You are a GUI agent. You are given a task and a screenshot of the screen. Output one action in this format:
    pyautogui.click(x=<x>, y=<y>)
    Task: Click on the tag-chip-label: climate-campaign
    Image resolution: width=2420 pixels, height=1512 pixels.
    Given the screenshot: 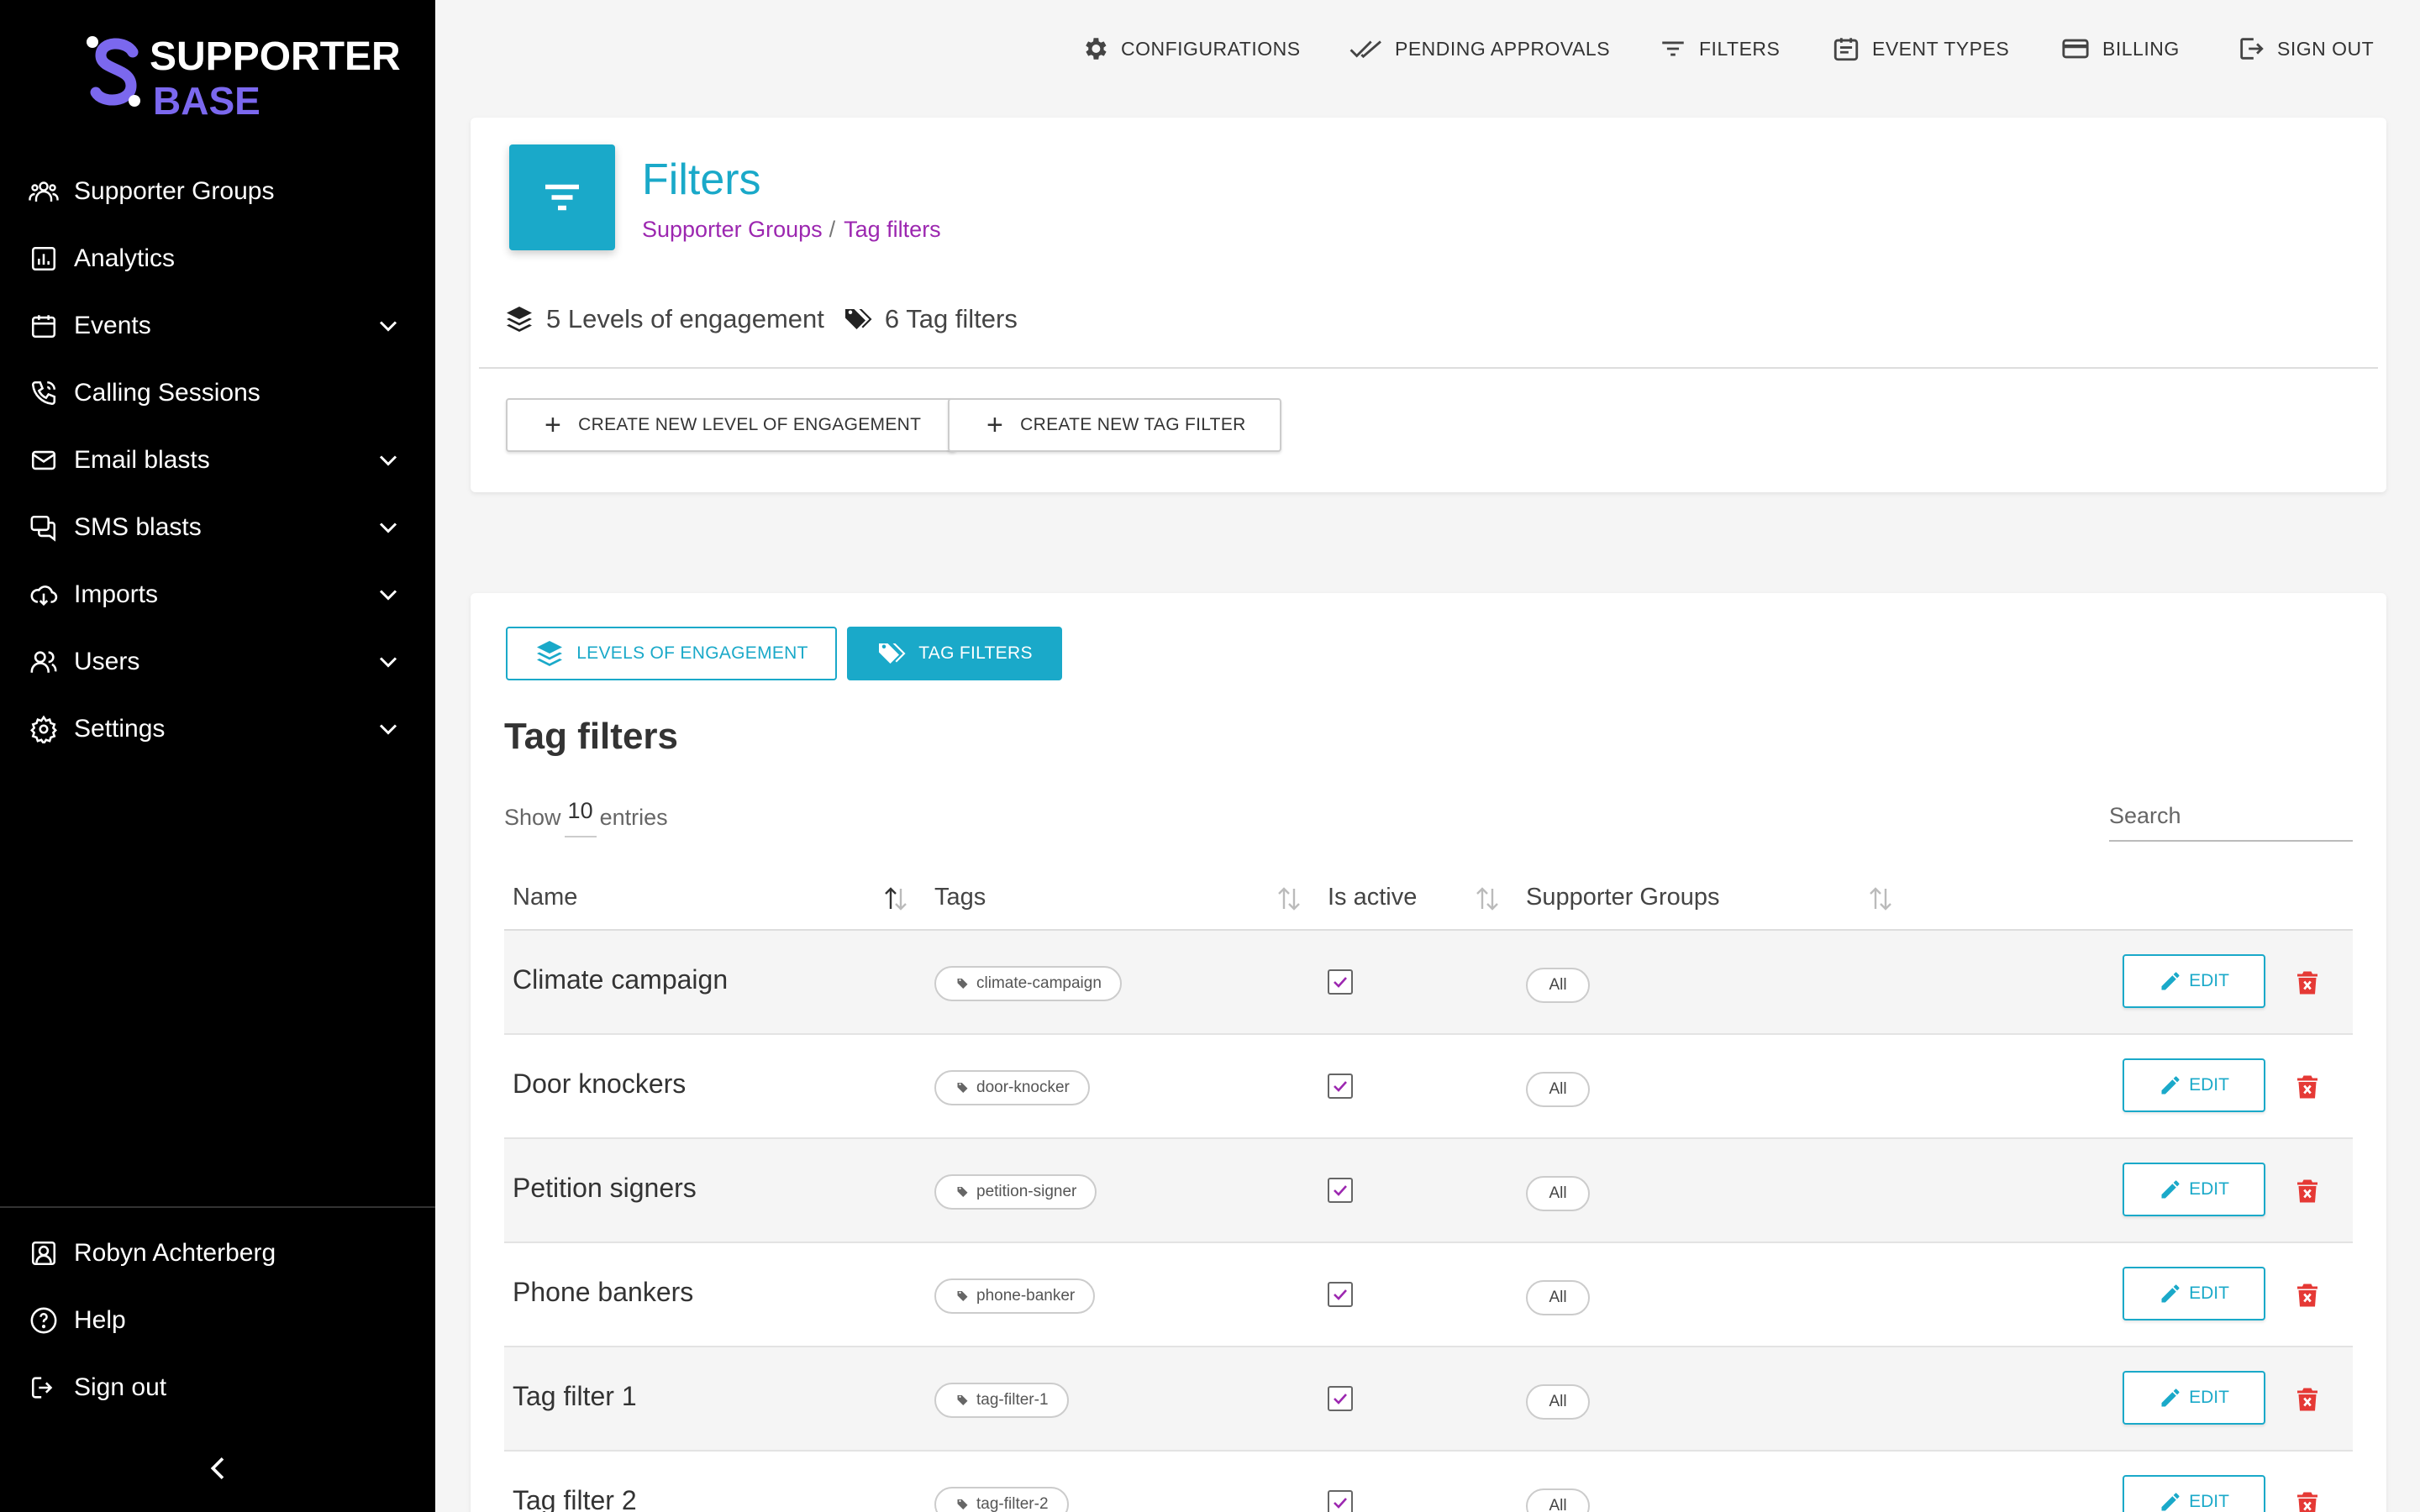 What is the action you would take?
    pyautogui.click(x=1039, y=983)
    